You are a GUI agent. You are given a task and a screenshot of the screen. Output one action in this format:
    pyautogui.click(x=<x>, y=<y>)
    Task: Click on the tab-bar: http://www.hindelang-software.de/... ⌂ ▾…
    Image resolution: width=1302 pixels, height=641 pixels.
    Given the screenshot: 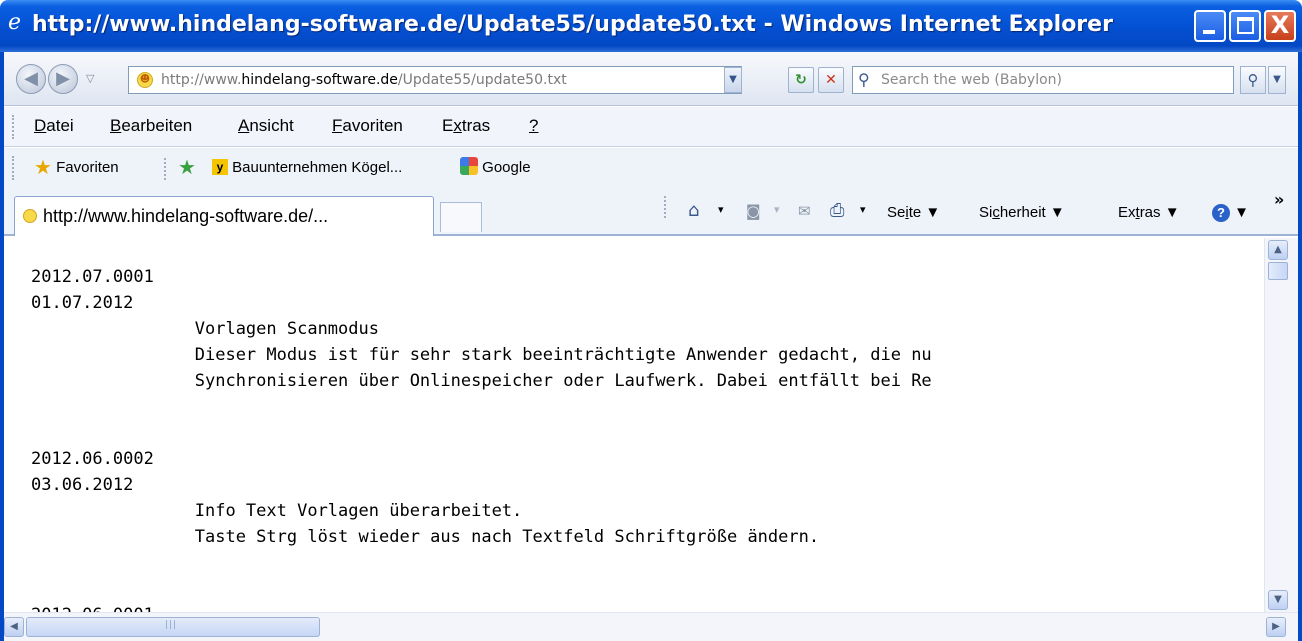 What is the action you would take?
    pyautogui.click(x=651, y=212)
    